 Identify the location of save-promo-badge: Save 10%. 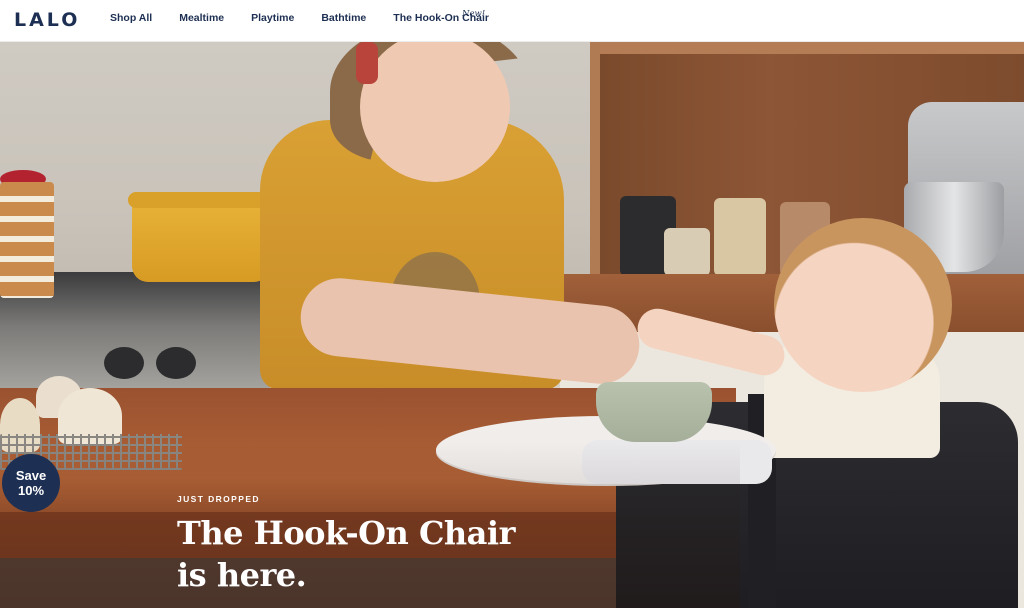
(31, 483).